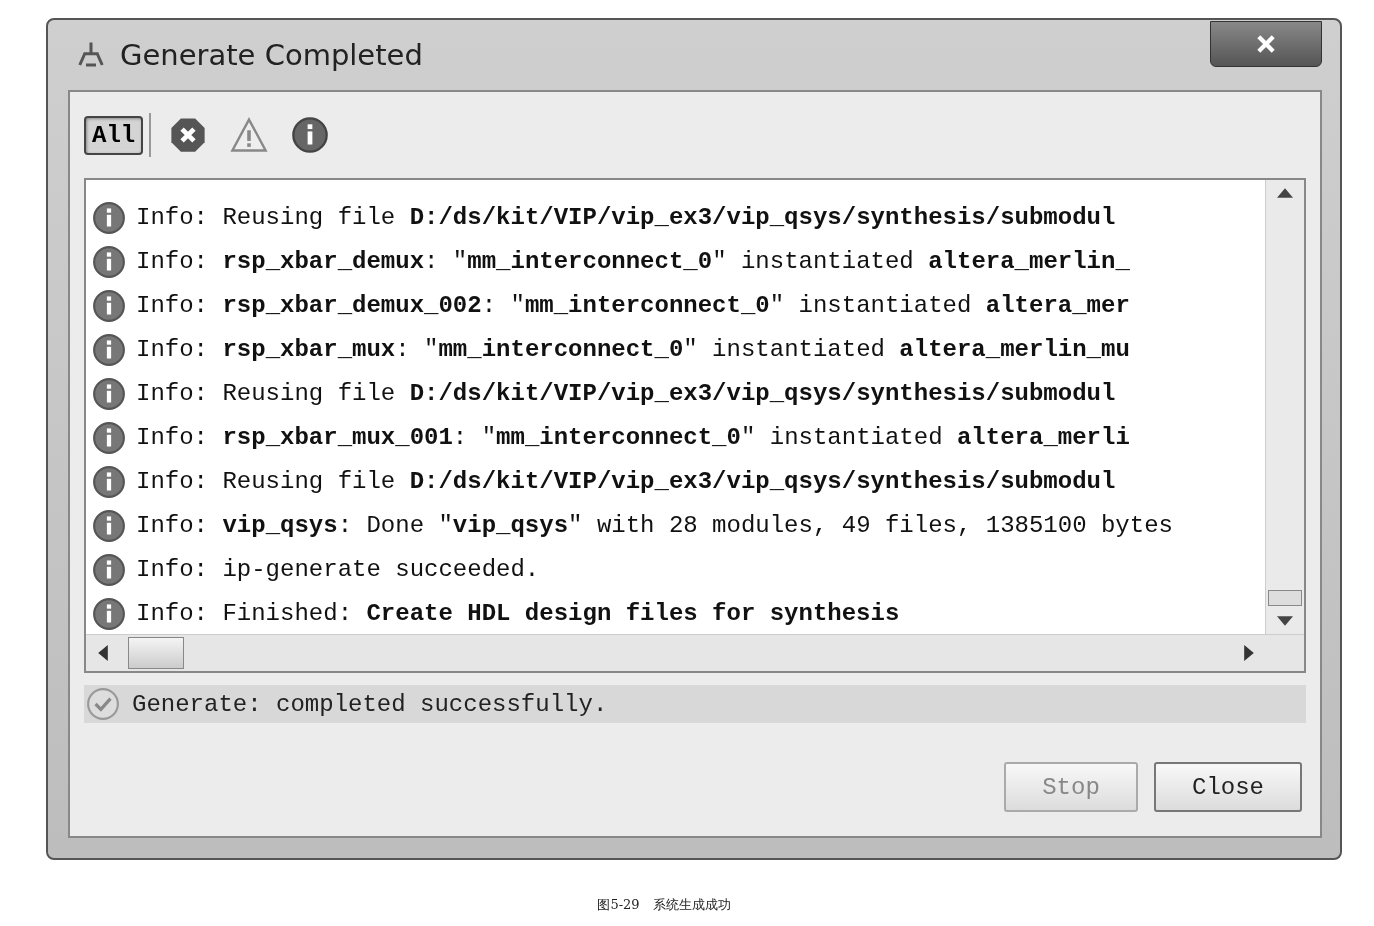  What do you see at coordinates (654, 525) in the screenshot?
I see `log-message: Info: vip_qsys: Done "vip_qsys" with 28 modules, 49 files, 1385100 bytes` at bounding box center [654, 525].